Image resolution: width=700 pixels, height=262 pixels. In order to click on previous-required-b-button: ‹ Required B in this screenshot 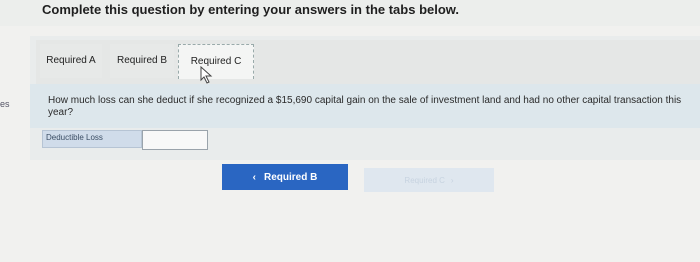, I will do `click(285, 177)`.